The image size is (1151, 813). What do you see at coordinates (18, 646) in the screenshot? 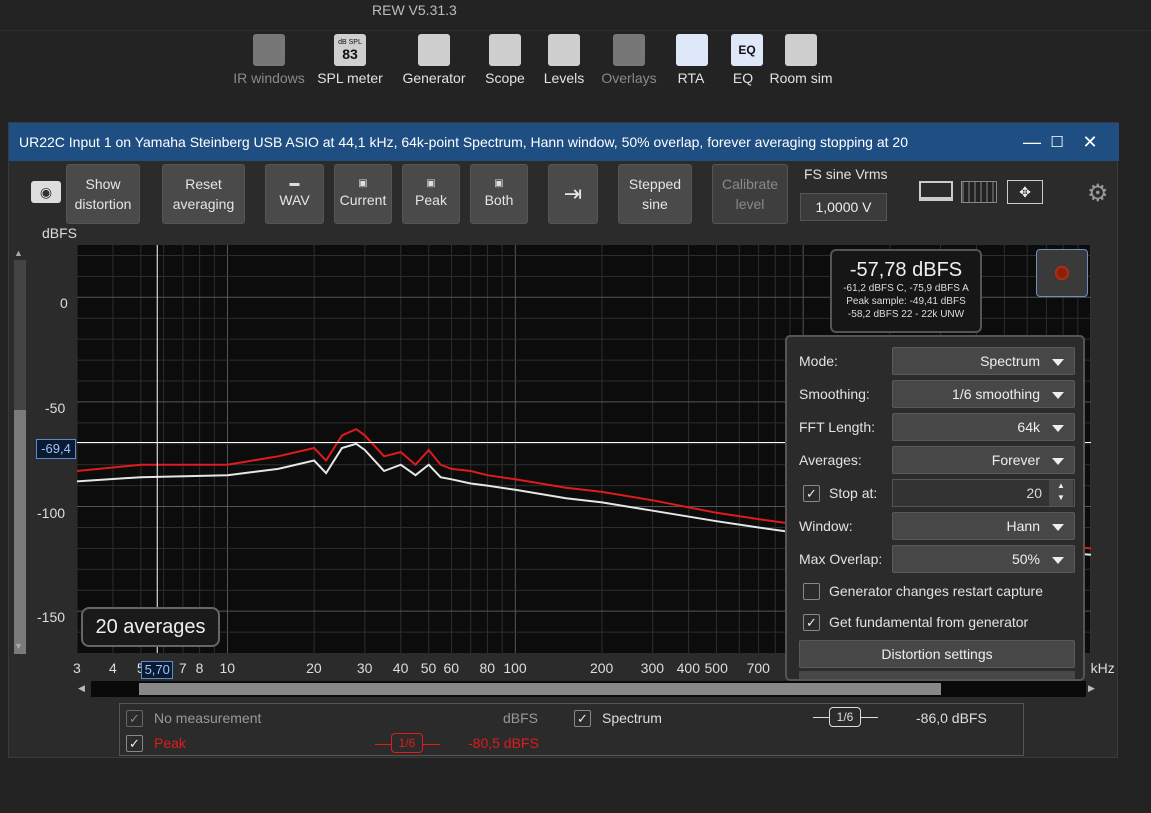
I see `meter-down-arrow: ▼` at bounding box center [18, 646].